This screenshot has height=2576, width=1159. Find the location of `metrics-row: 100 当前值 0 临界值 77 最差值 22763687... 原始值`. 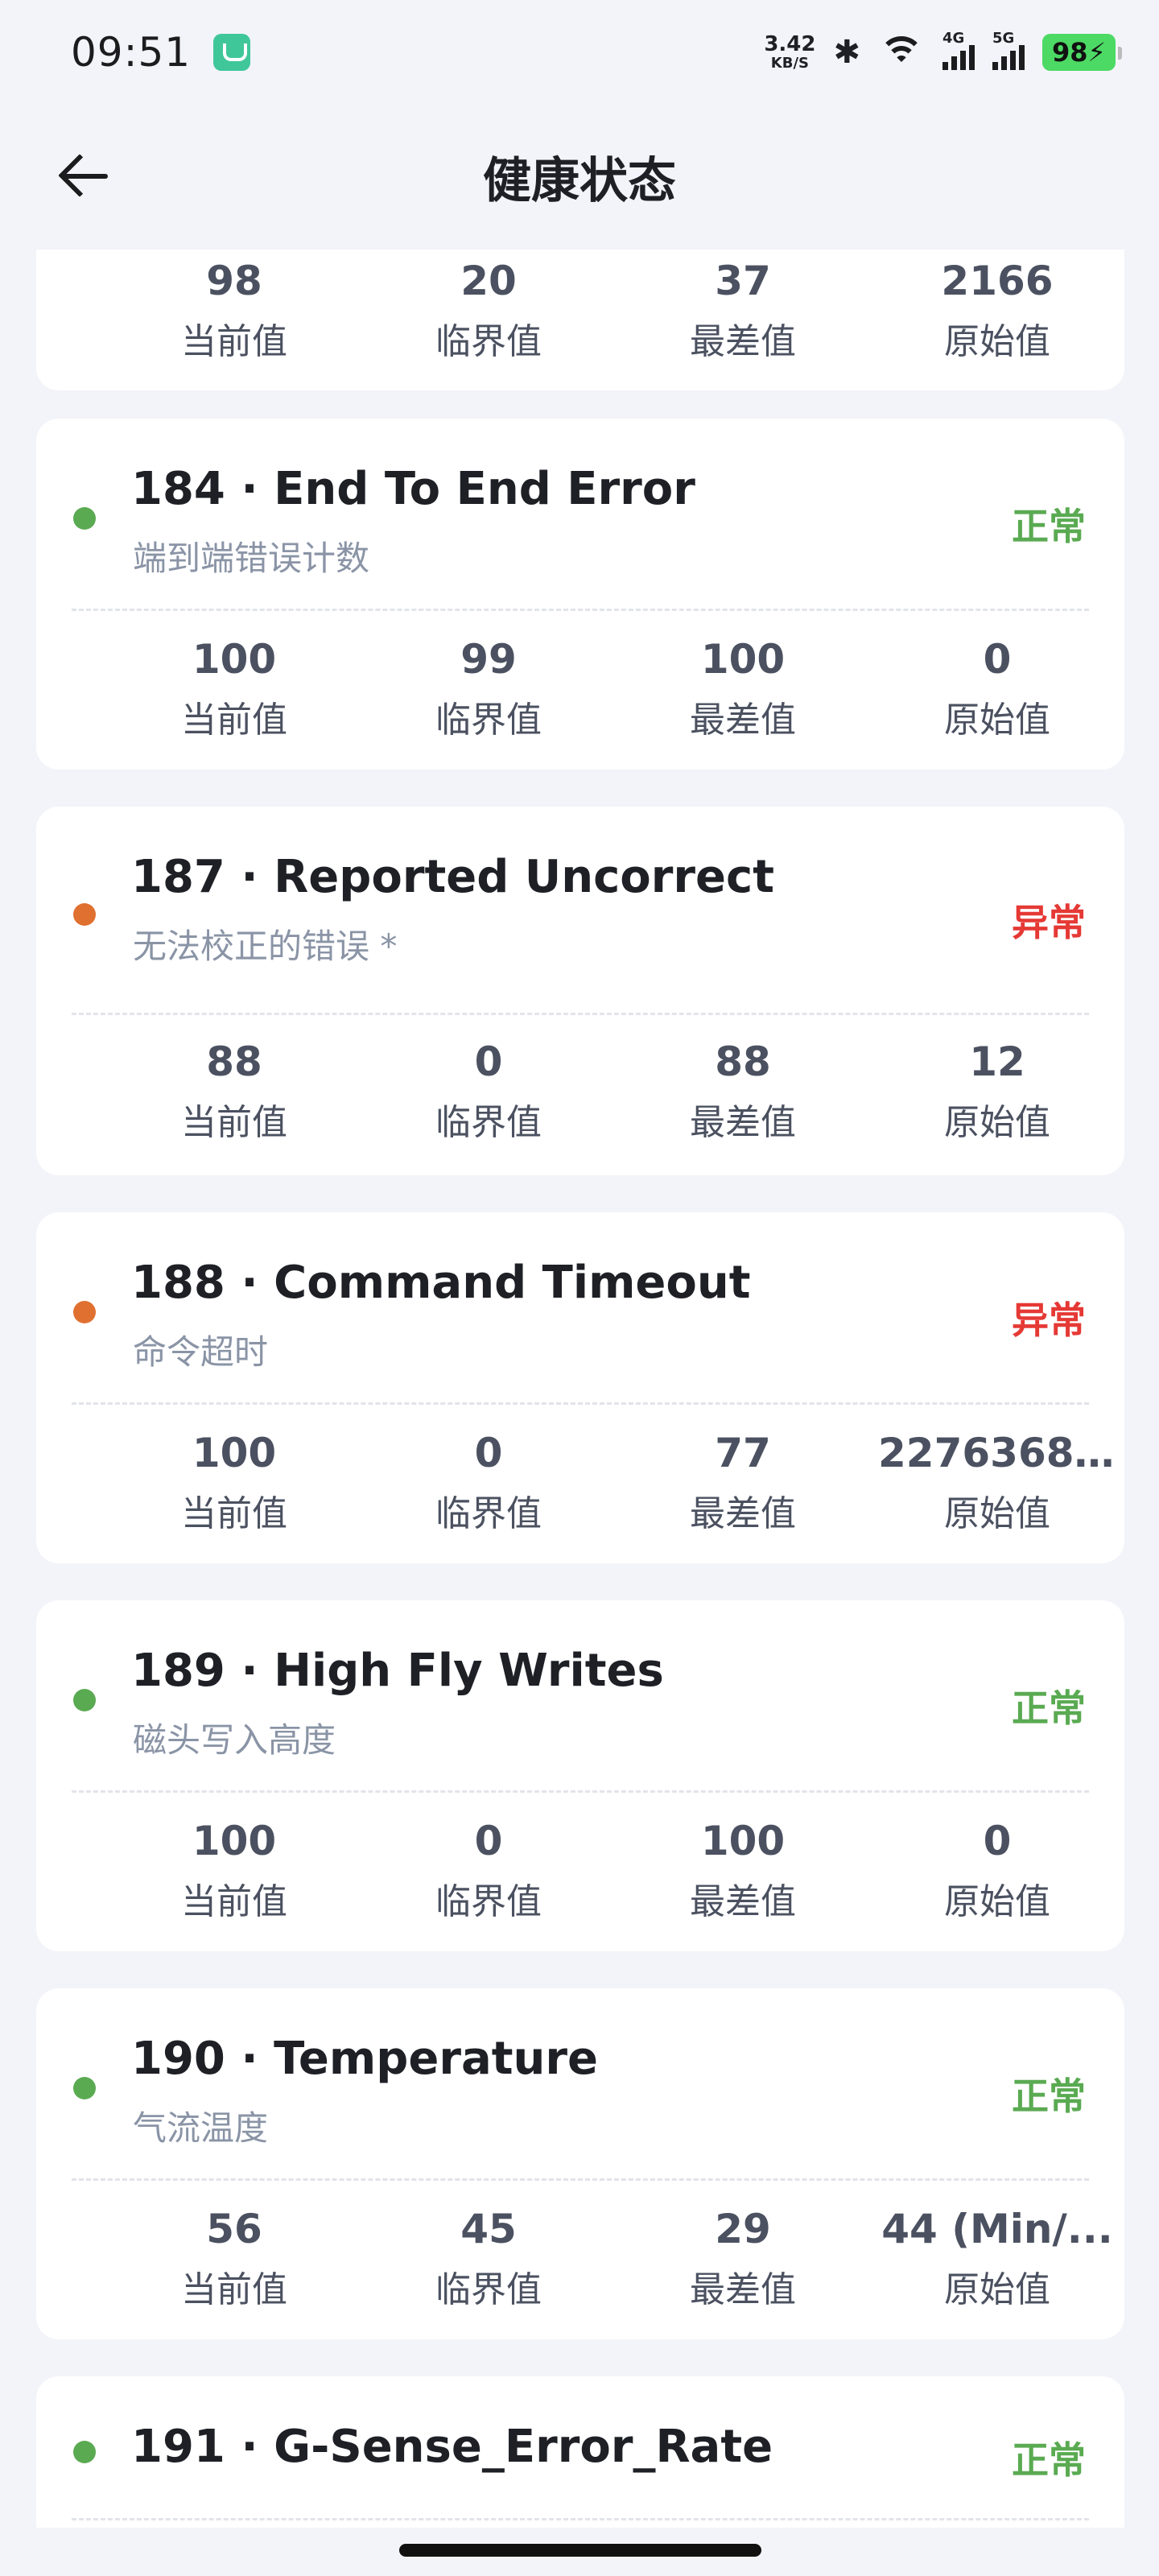

metrics-row: 100 当前值 0 临界值 77 最差值 22763687... 原始值 is located at coordinates (580, 1483).